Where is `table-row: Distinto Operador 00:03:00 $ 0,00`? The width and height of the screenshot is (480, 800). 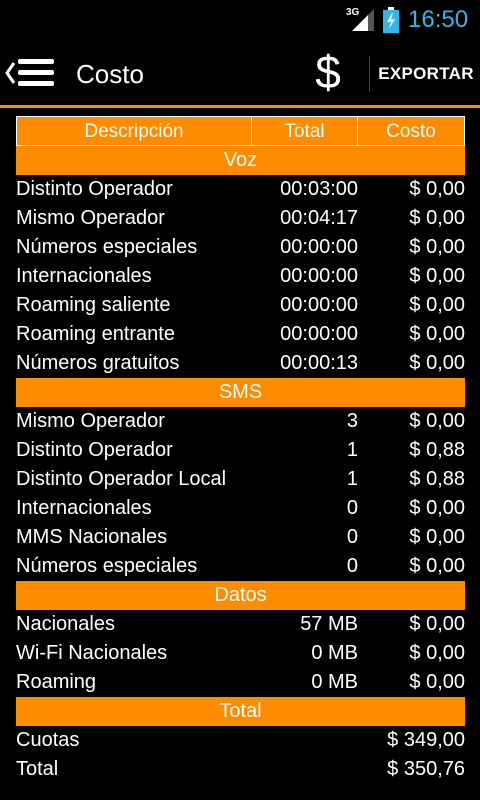 table-row: Distinto Operador 00:03:00 $ 0,00 is located at coordinates (240, 189).